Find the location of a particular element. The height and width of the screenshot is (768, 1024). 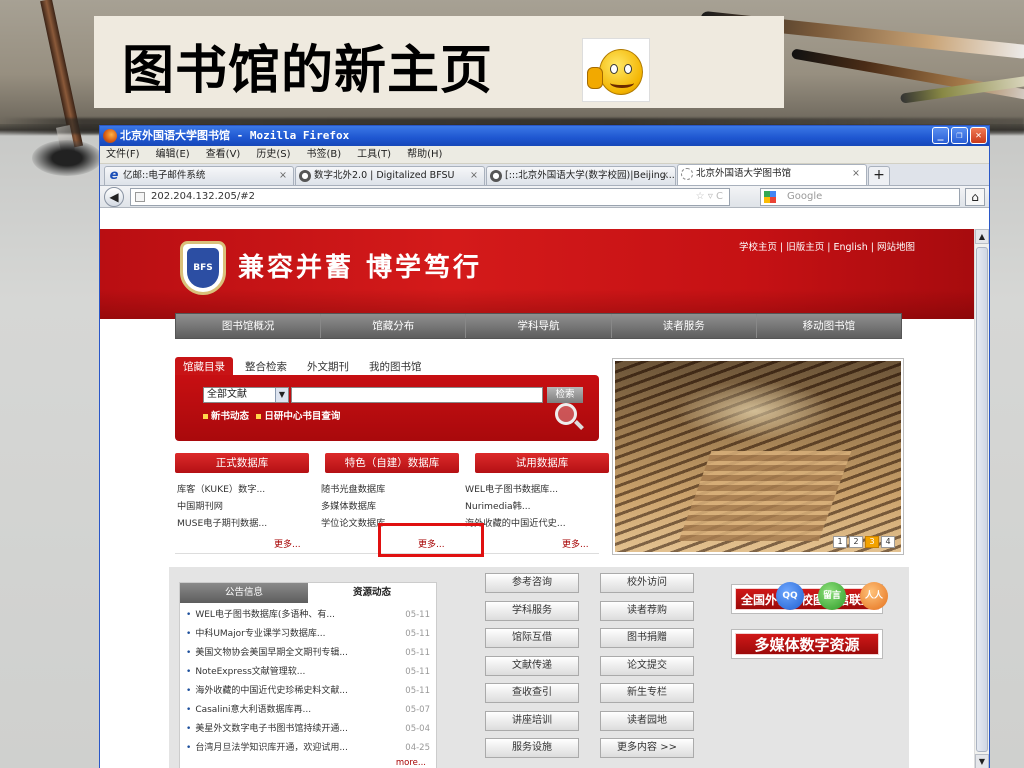

new-books-link: 新书动态 is located at coordinates (226, 416).